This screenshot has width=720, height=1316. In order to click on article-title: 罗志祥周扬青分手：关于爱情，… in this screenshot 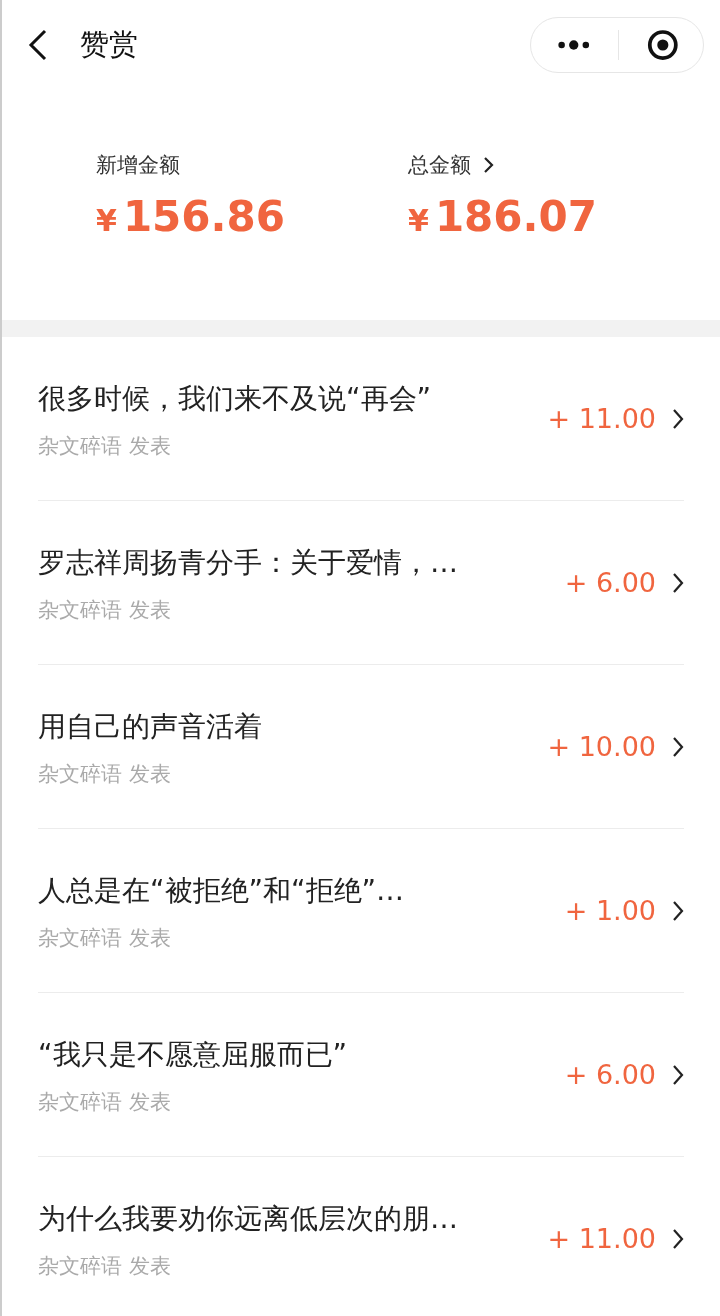, I will do `click(301, 562)`.